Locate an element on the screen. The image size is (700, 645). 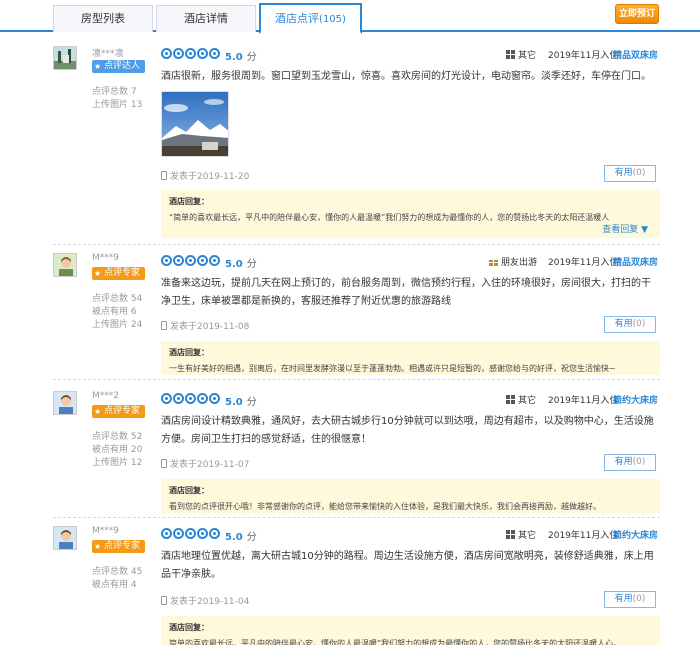
tab-room-list: 房型列表 is located at coordinates (103, 18).